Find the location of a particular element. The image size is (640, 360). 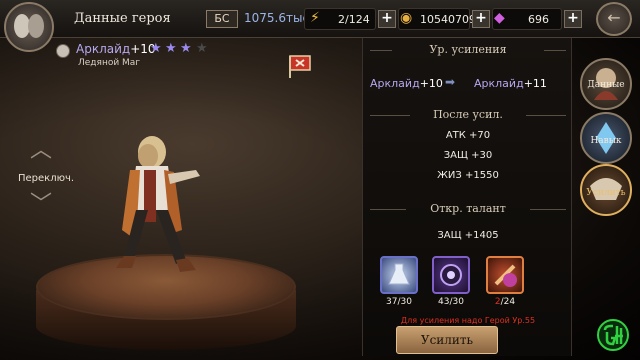

bs-value: 1075.6тыс is located at coordinates (277, 18).